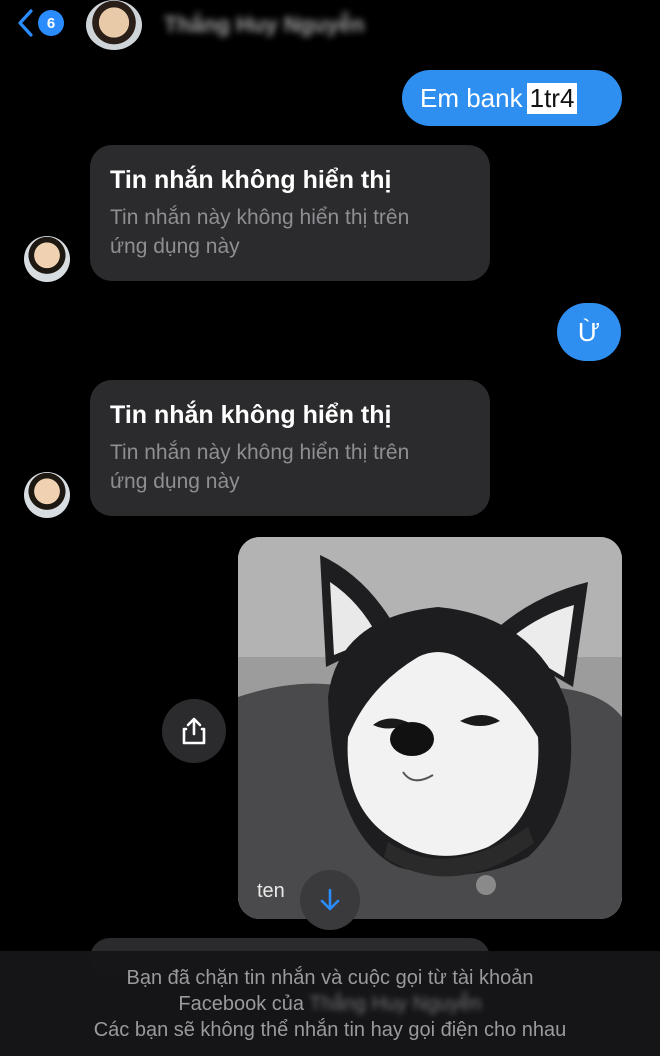  I want to click on arrow-down-icon, so click(330, 899).